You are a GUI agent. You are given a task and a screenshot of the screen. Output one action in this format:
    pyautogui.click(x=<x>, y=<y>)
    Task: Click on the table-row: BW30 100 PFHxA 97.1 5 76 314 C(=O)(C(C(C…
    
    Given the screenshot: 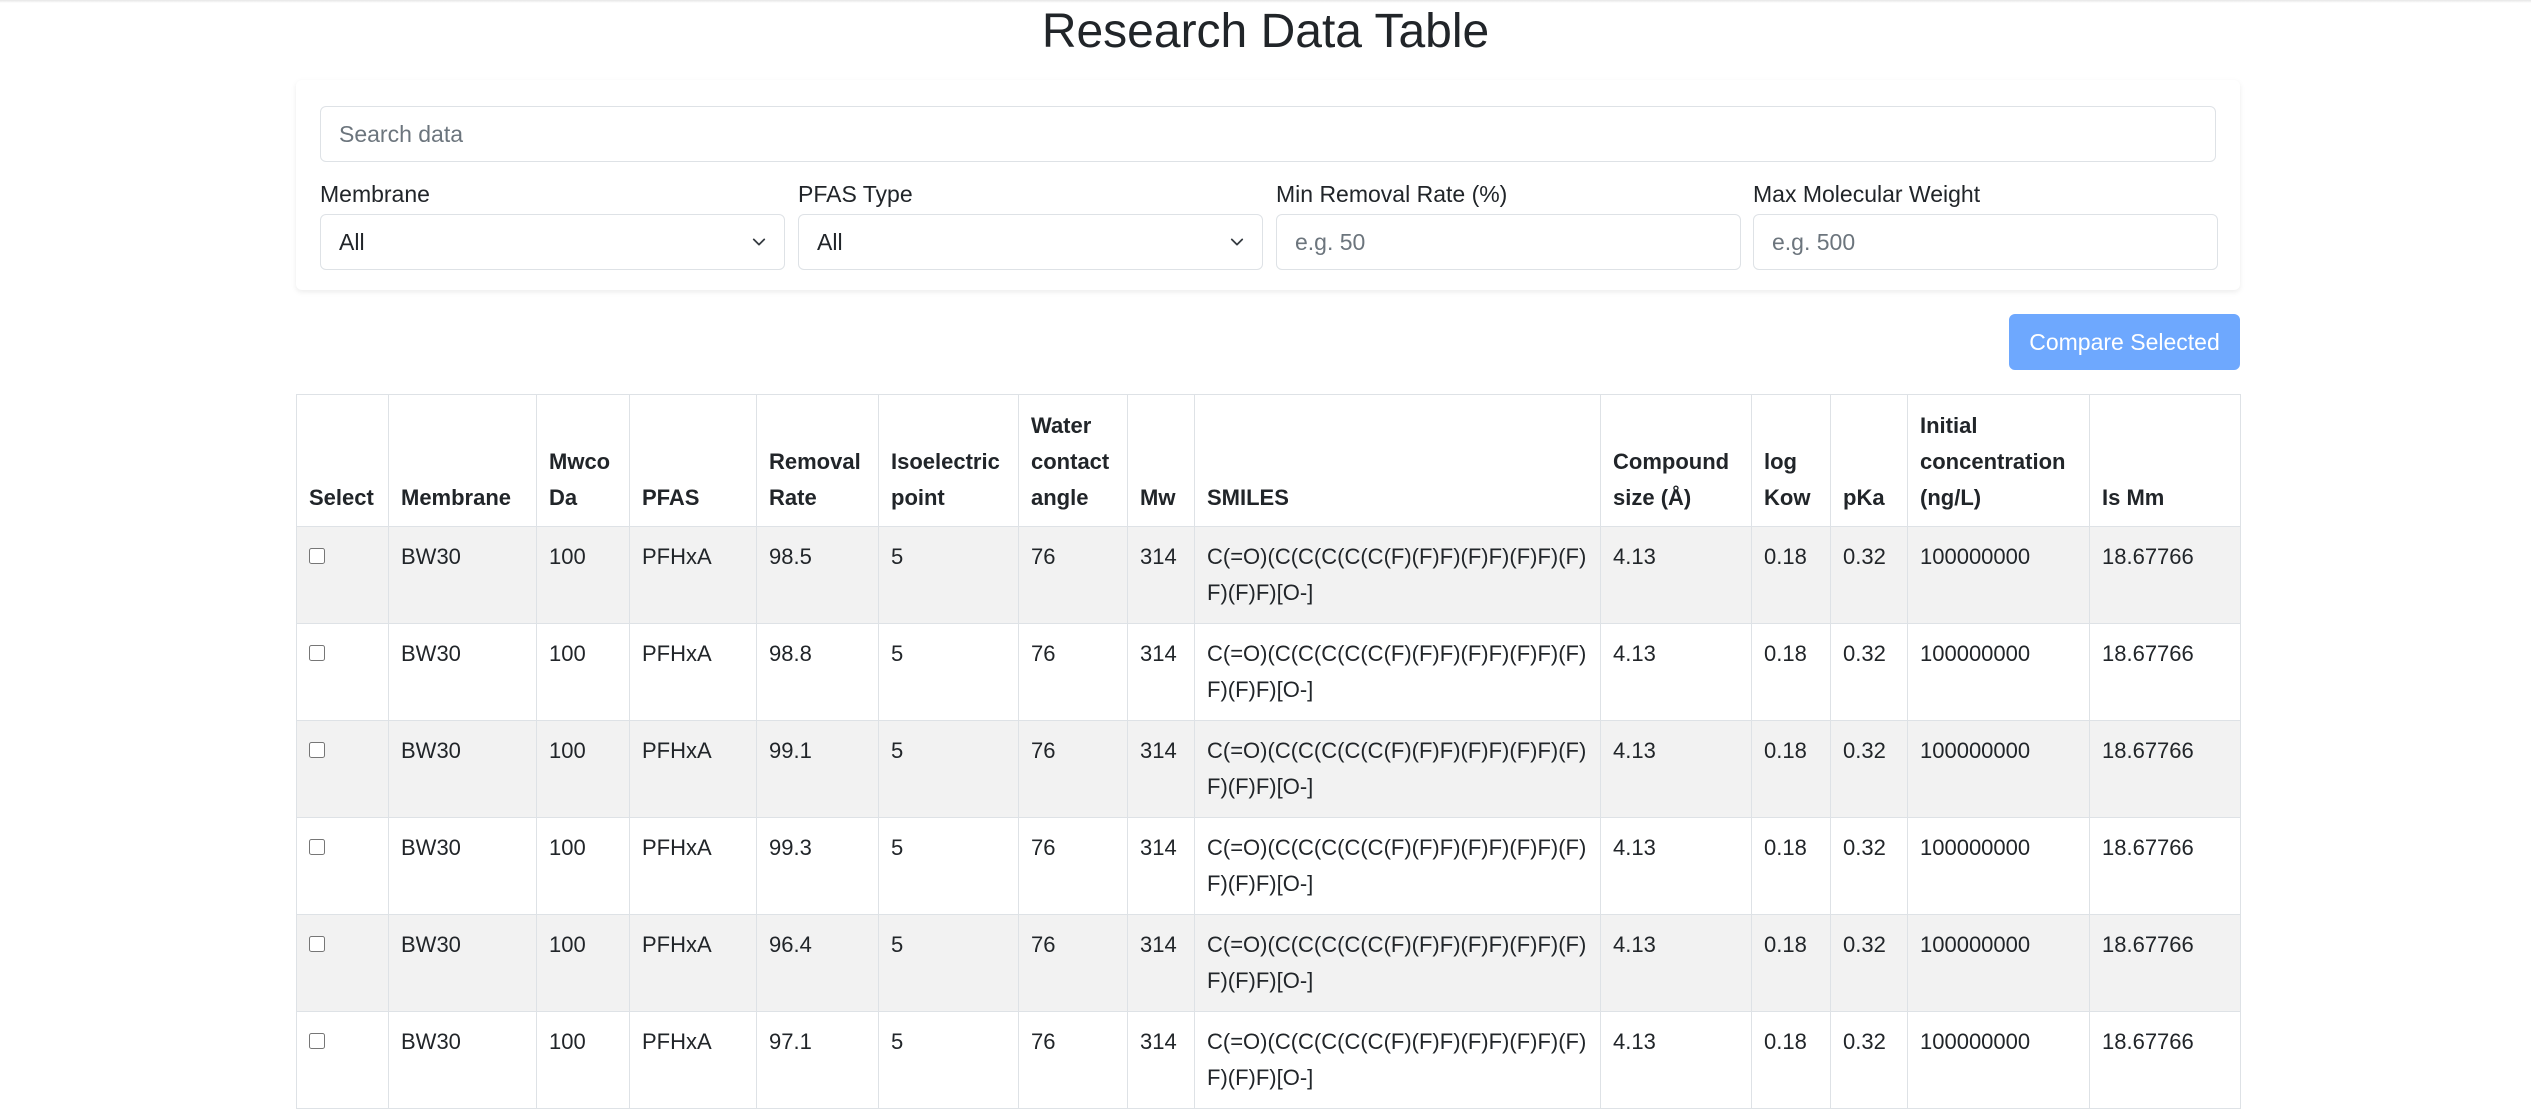 What is the action you would take?
    pyautogui.click(x=1268, y=1060)
    